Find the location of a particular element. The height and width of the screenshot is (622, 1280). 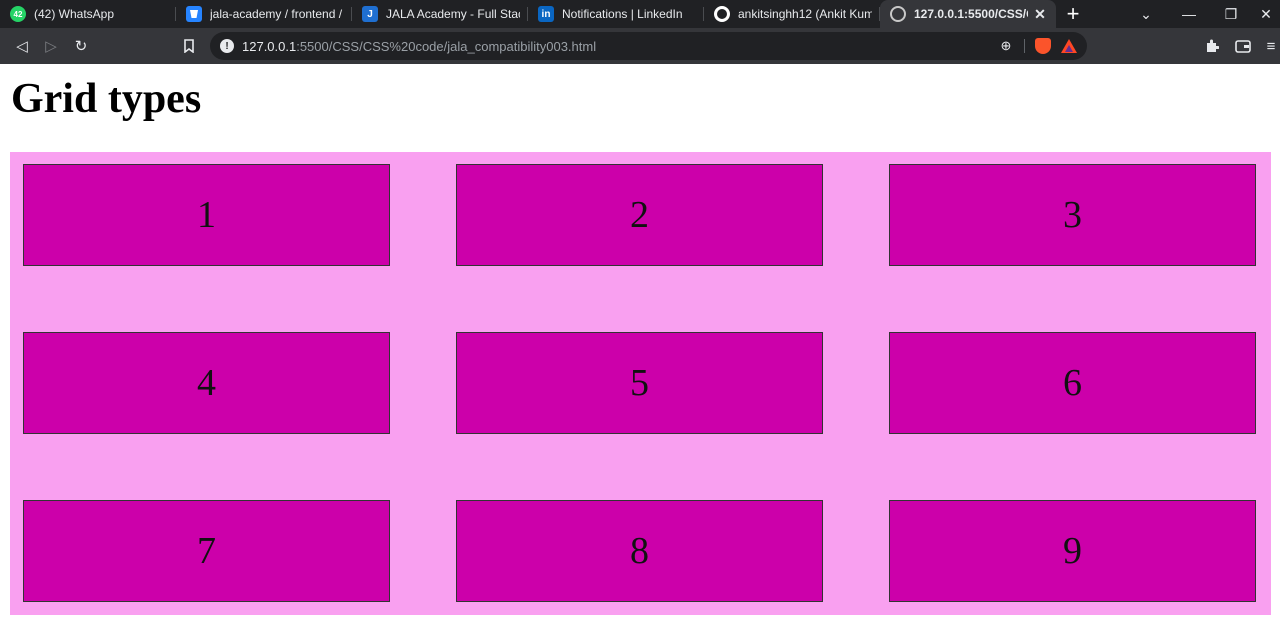

zoom-icon: ⊕ is located at coordinates (1006, 46).